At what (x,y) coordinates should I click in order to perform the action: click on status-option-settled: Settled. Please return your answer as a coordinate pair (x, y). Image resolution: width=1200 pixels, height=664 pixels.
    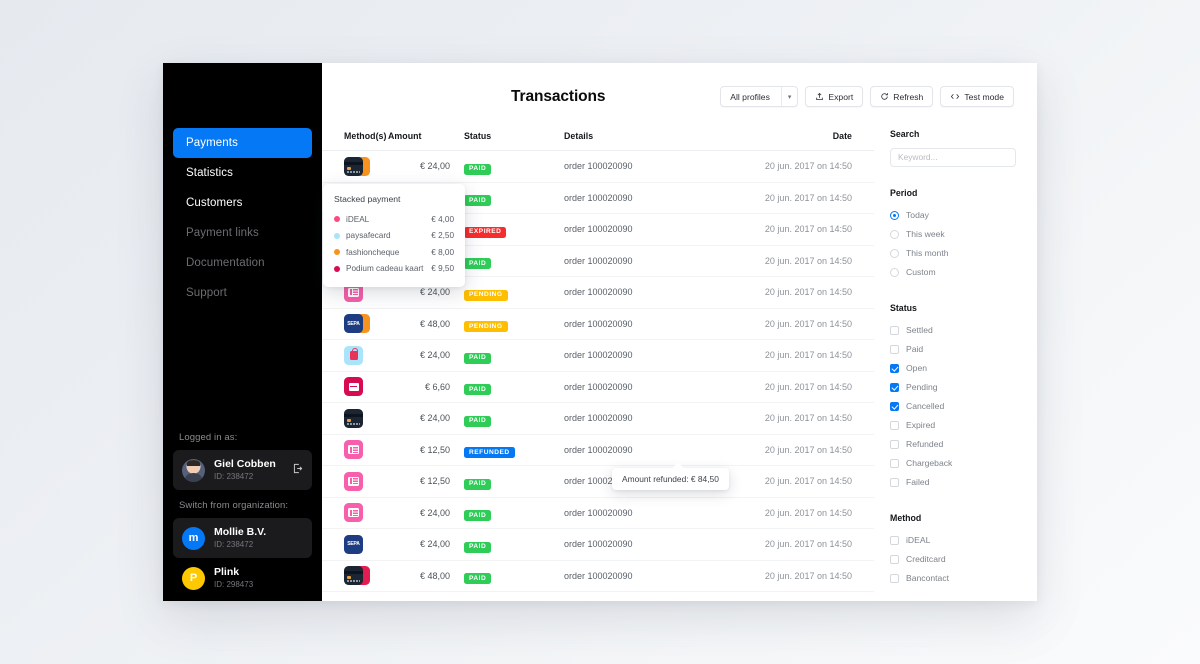
    Looking at the image, I should click on (953, 330).